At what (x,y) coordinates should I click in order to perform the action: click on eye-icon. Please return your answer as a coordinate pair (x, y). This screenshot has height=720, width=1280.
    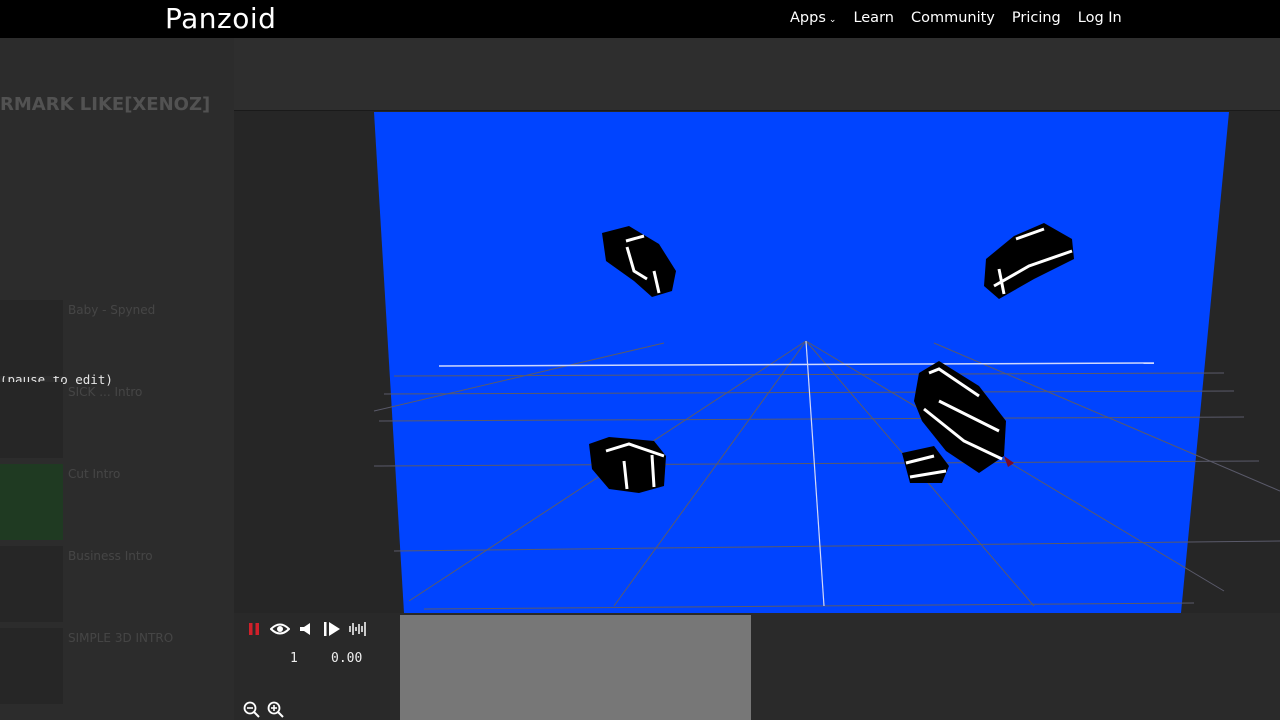
    Looking at the image, I should click on (280, 629).